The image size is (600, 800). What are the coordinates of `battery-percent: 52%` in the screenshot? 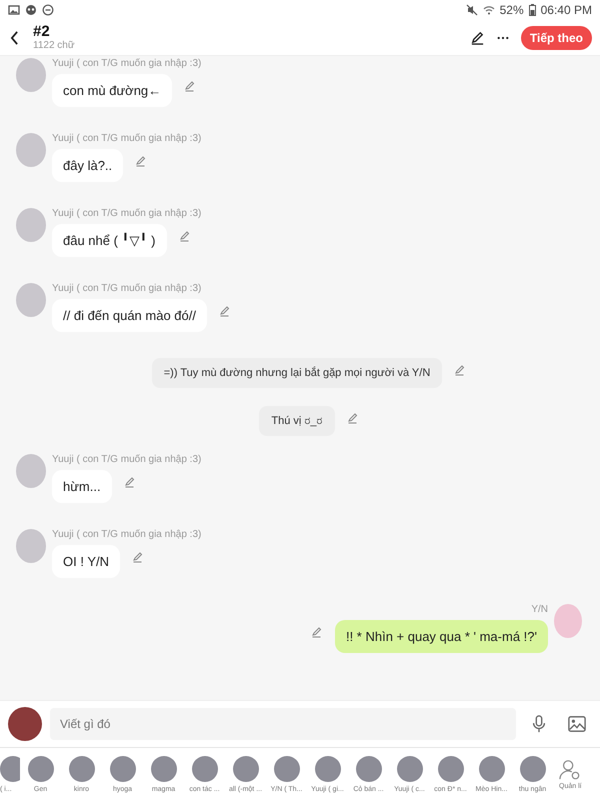 It's located at (512, 10).